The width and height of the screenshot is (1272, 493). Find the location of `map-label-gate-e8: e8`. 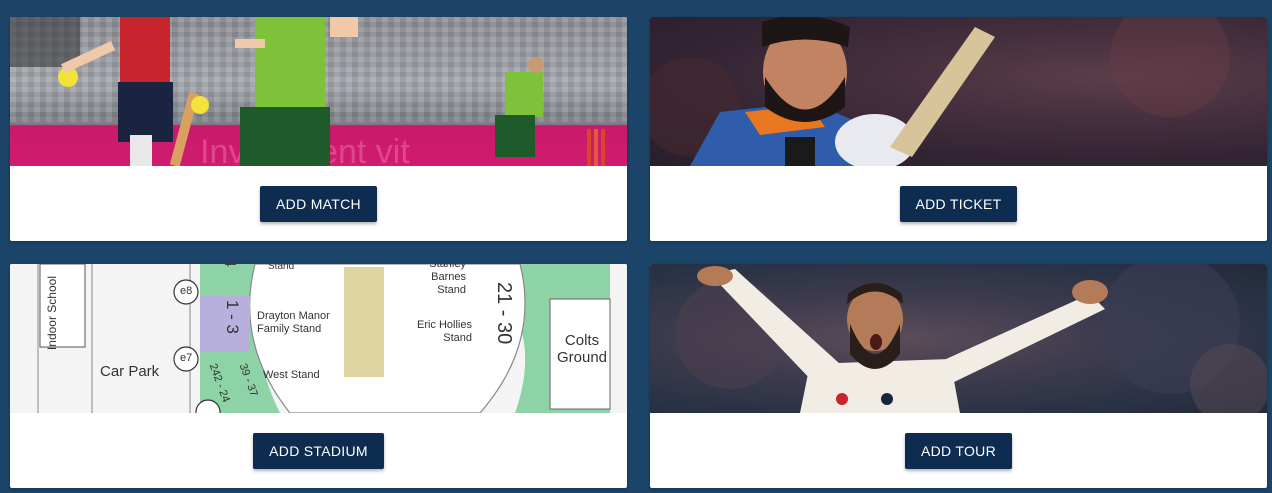

map-label-gate-e8: e8 is located at coordinates (186, 291).